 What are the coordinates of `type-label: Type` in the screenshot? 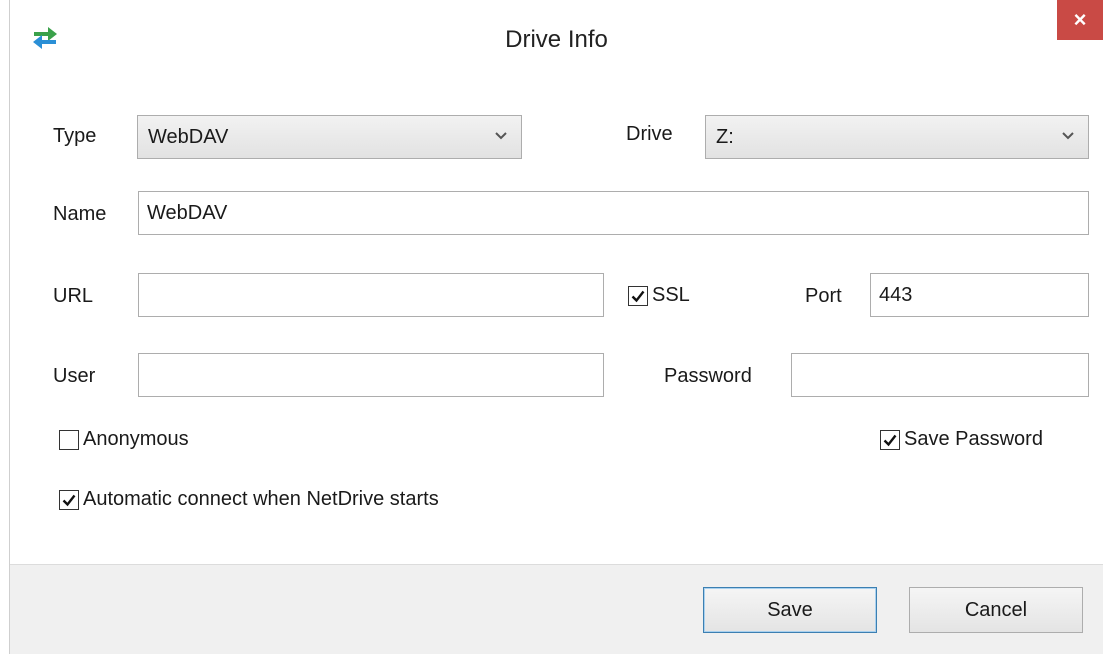 It's located at (75, 136).